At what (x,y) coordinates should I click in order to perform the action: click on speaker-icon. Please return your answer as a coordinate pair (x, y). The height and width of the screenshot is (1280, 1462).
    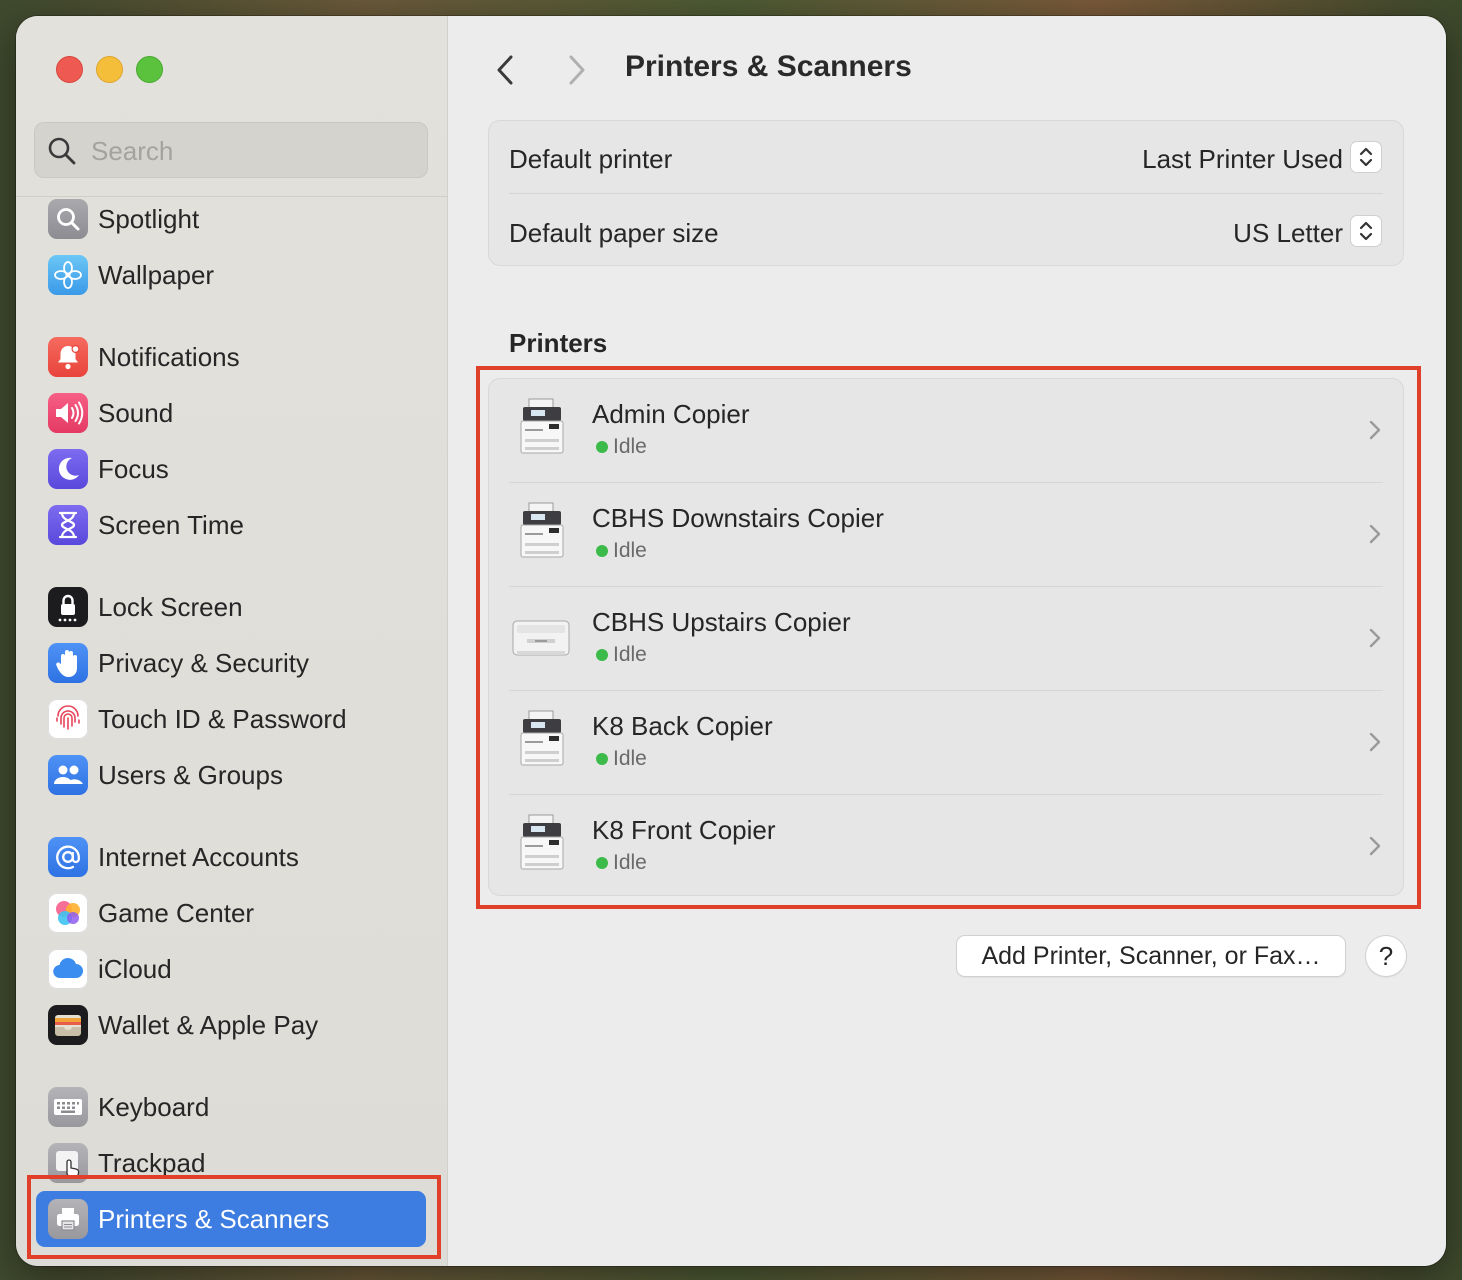
    Looking at the image, I should click on (68, 413).